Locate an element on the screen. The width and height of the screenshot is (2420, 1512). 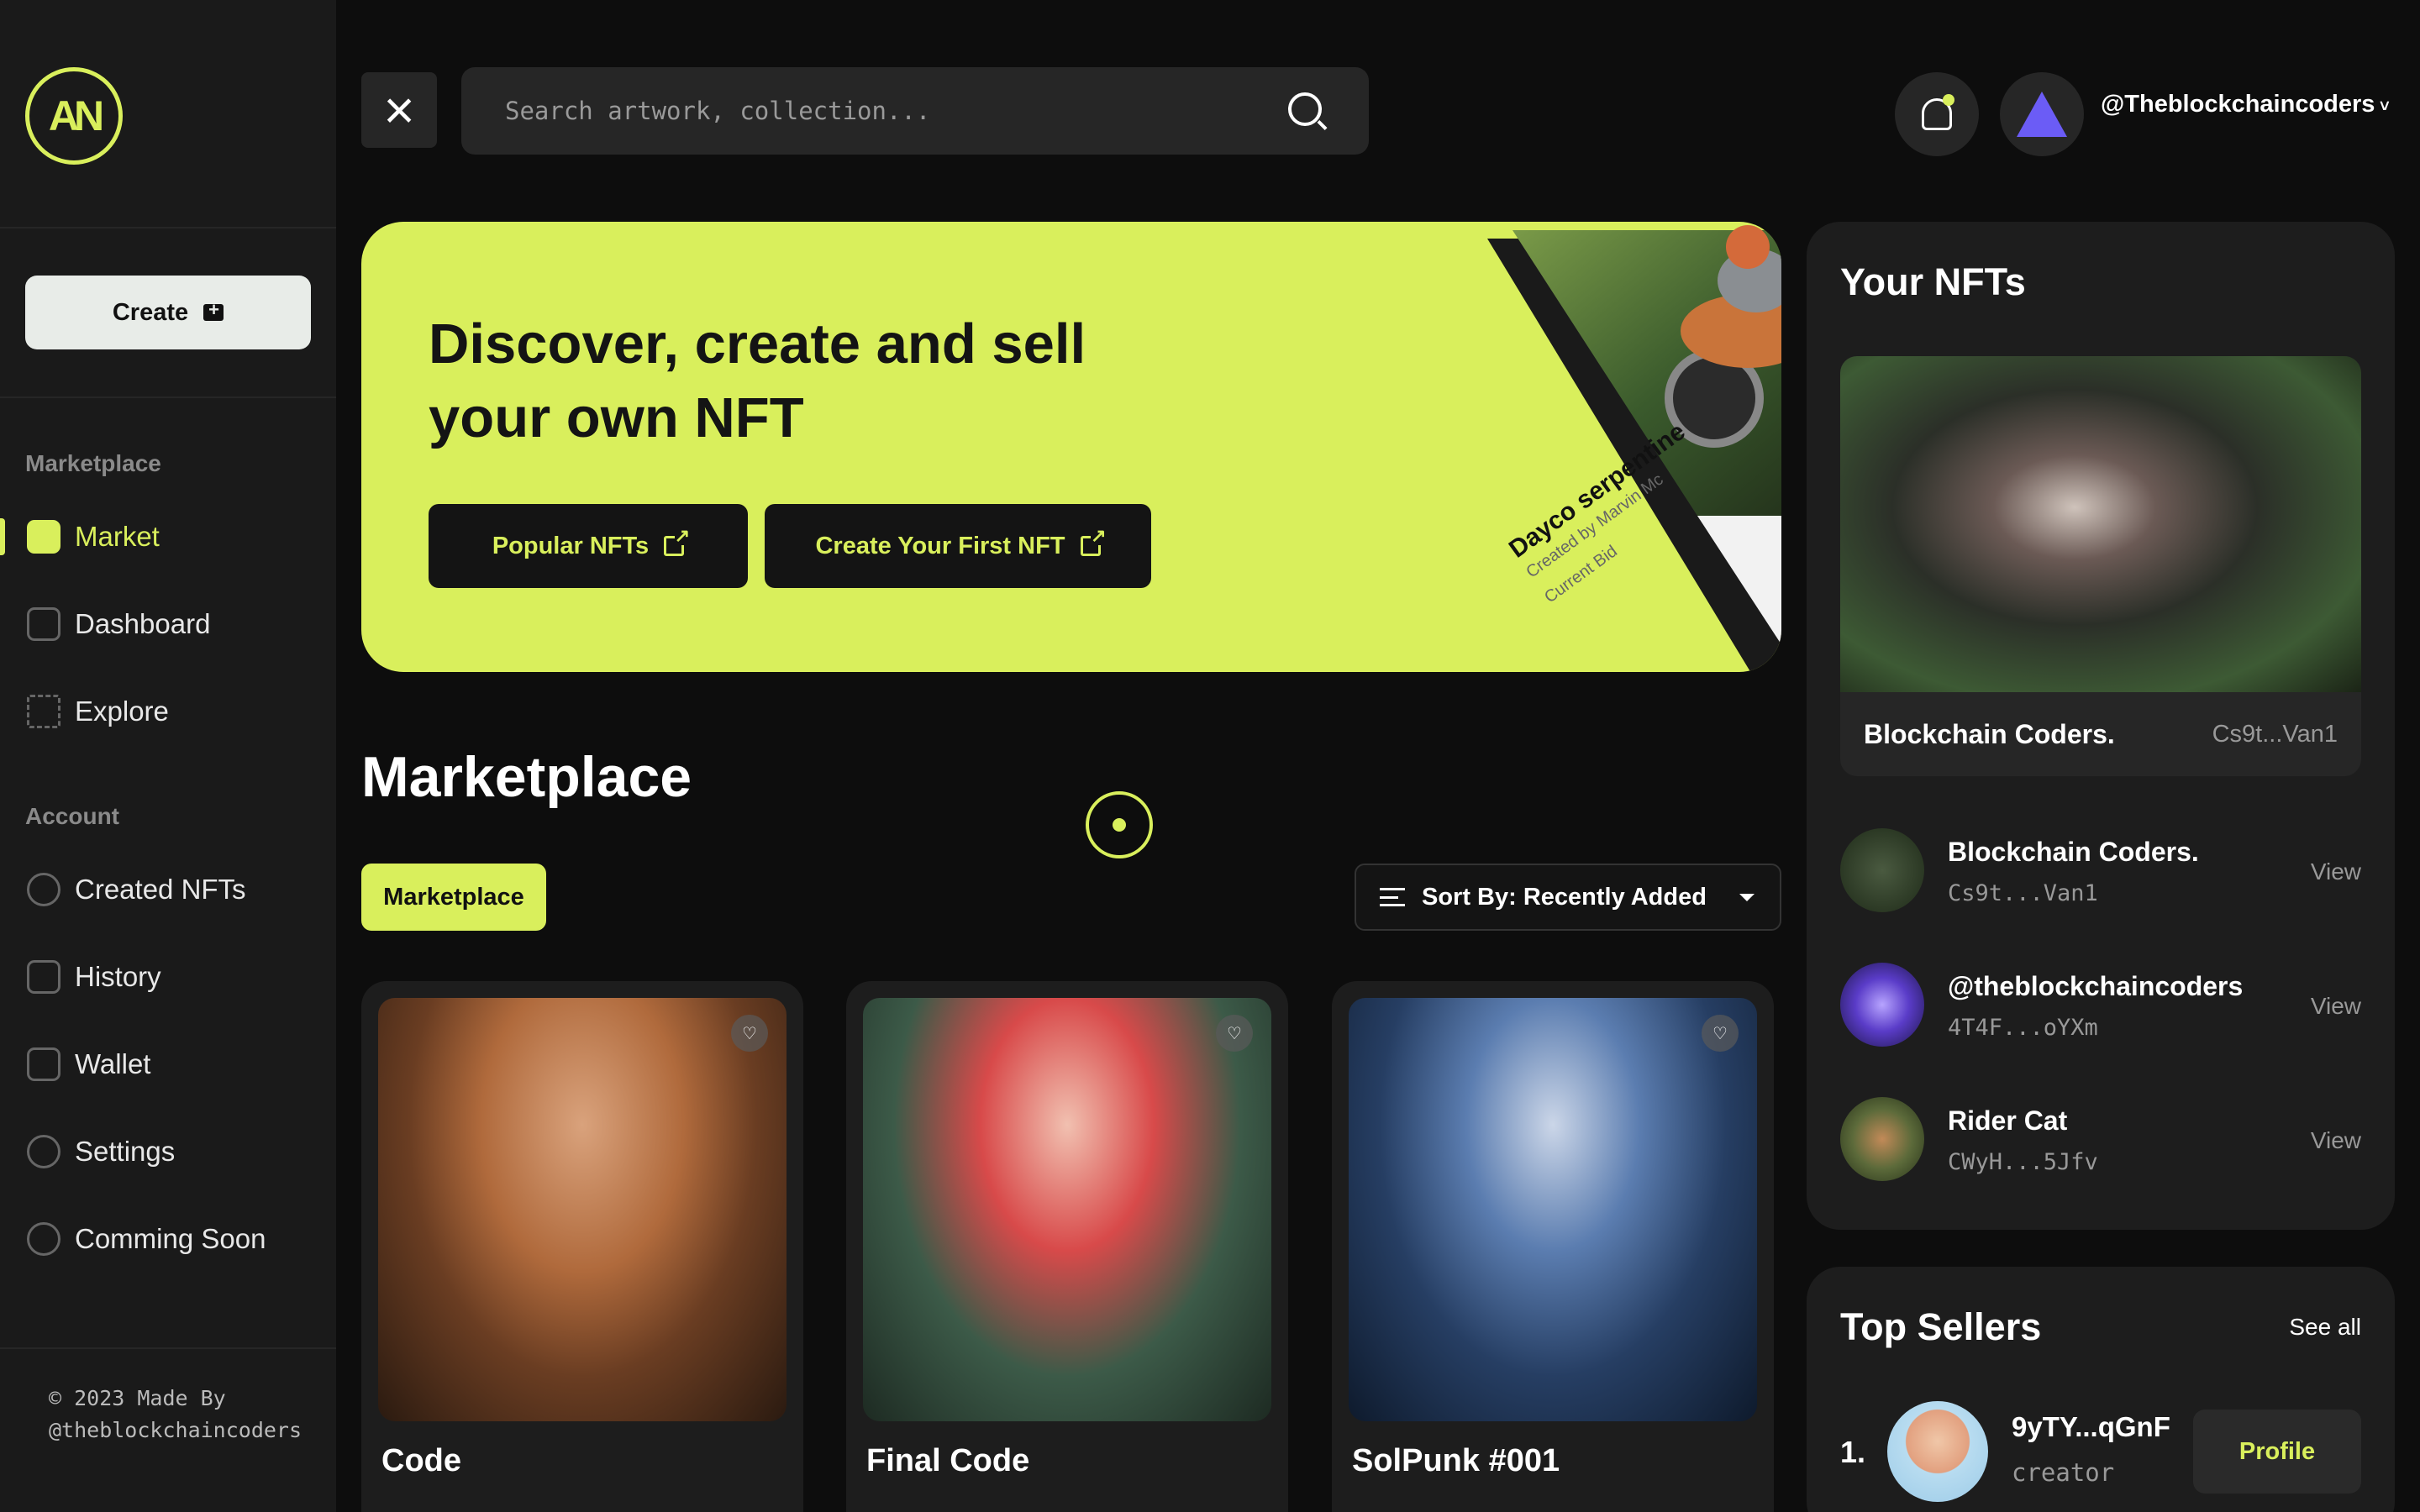
seller-rank: 1. is located at coordinates (1853, 1452).